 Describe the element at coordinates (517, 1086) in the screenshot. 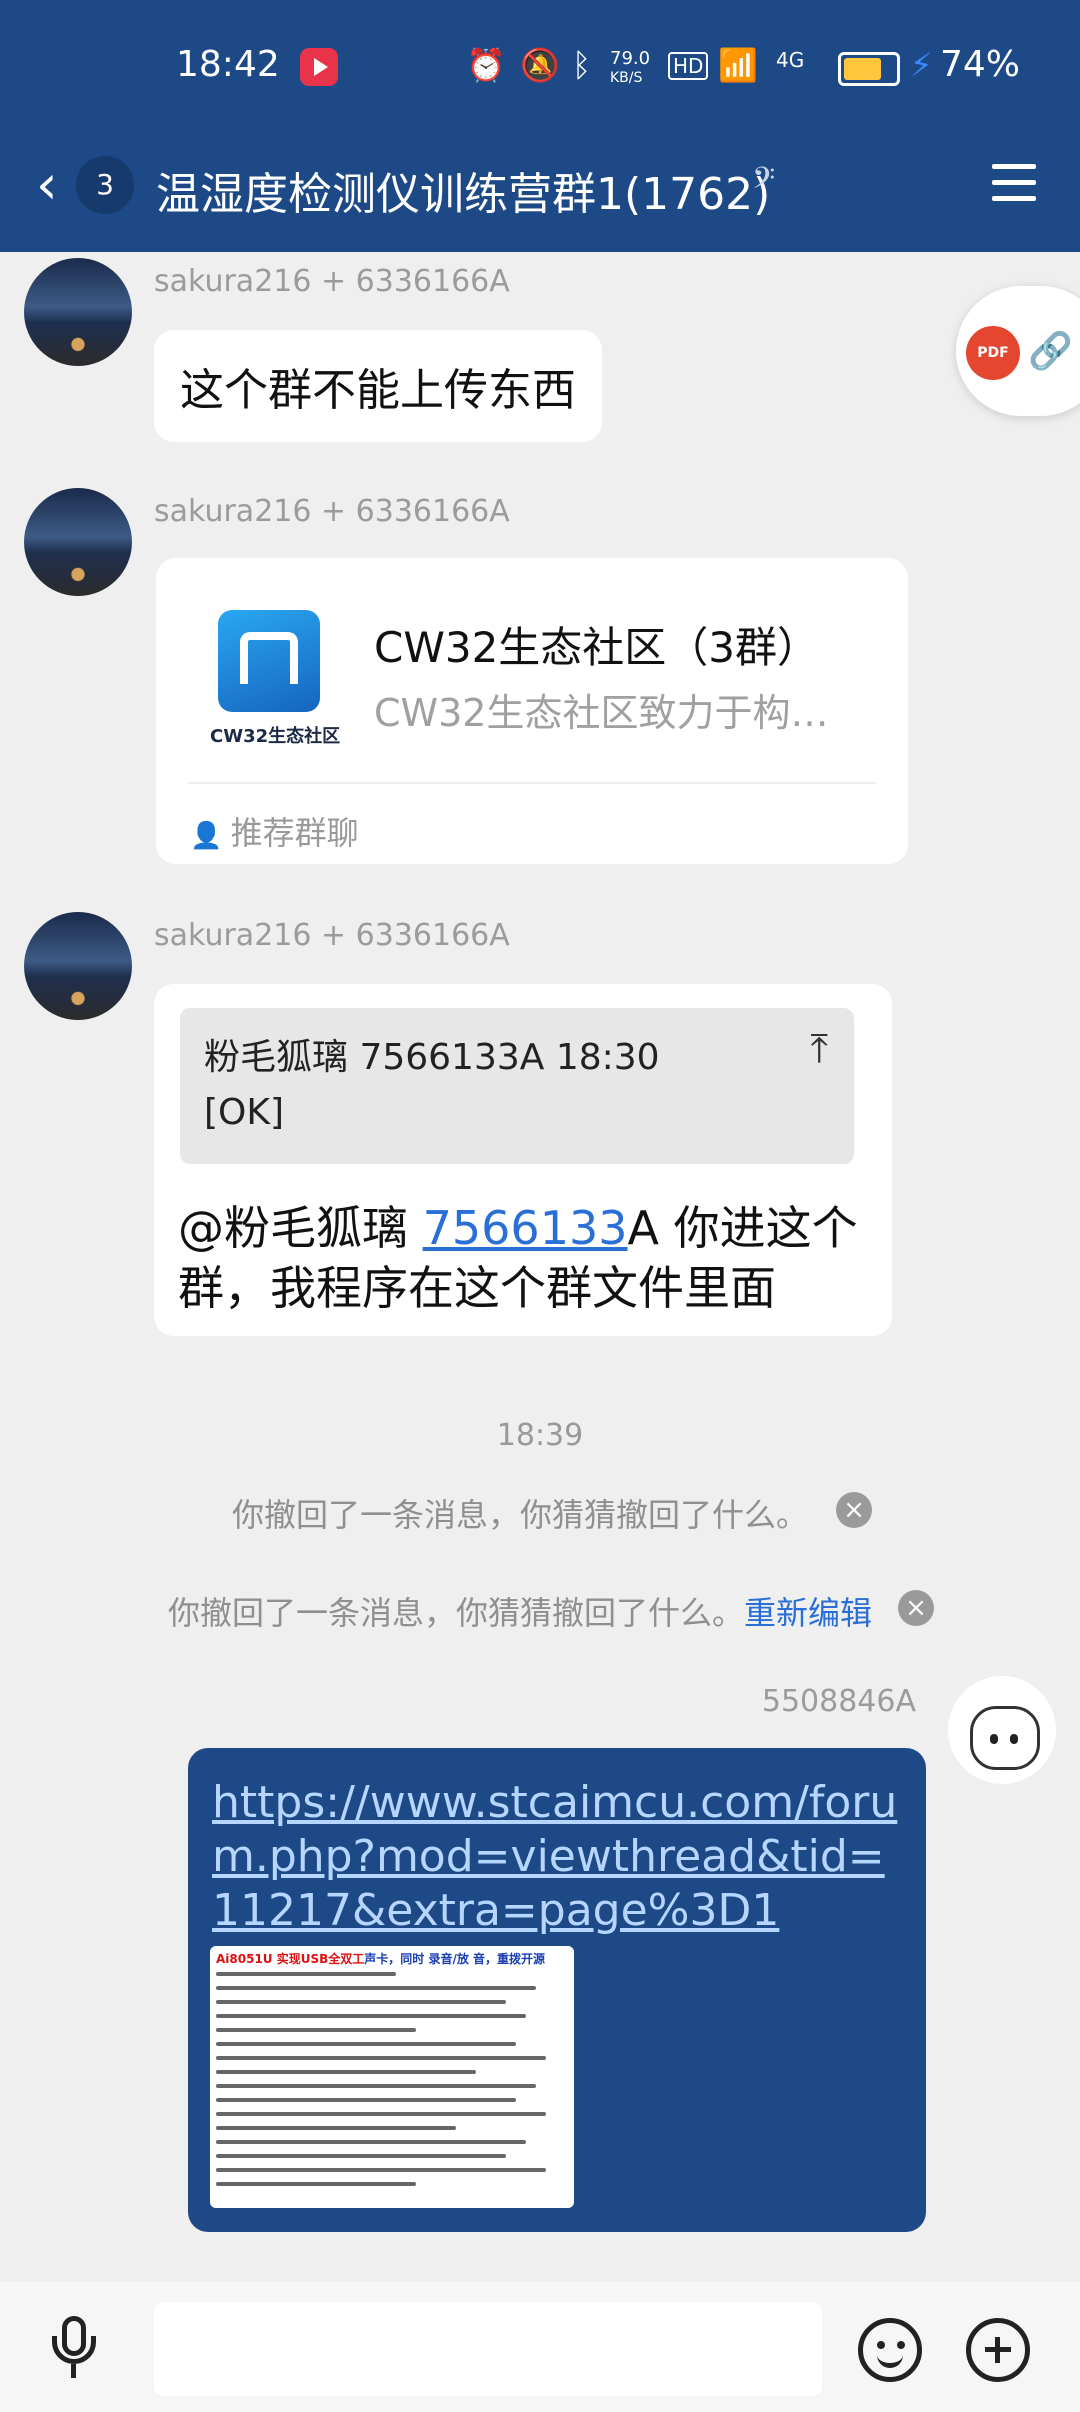

I see `quoted-message: 粉毛狐璃 7566133A 18:30 [OK] ⤒` at that location.